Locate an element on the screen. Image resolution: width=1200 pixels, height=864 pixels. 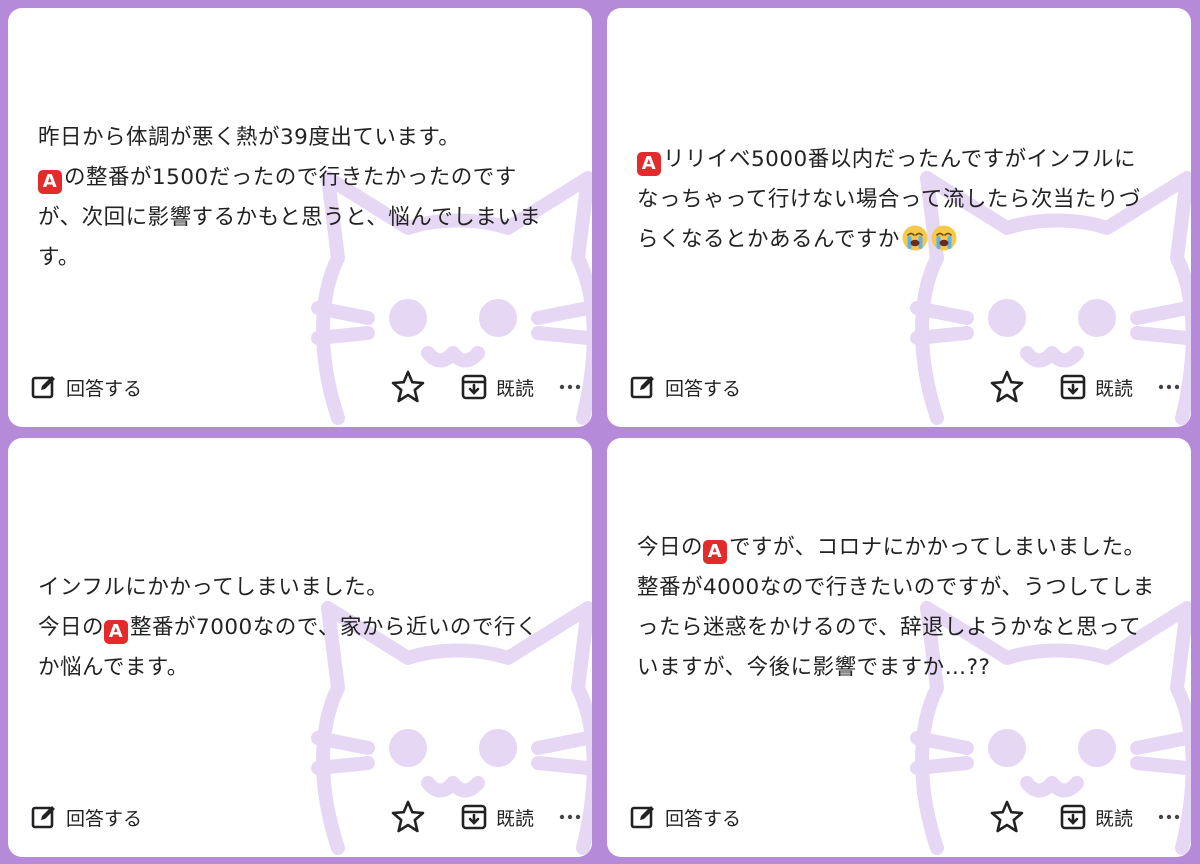
question-paragraph: インフルにかかってしまいました。 is located at coordinates (298, 588).